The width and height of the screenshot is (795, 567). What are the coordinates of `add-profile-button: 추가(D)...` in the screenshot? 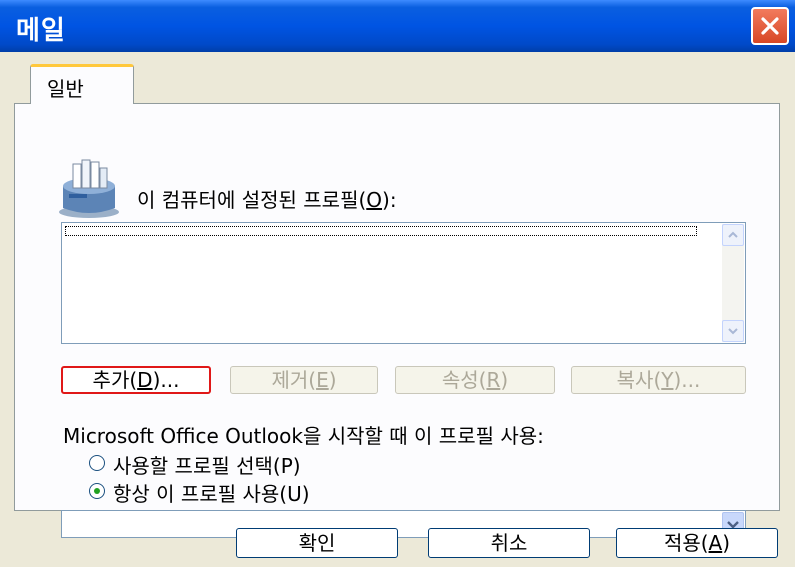 It's located at (136, 380).